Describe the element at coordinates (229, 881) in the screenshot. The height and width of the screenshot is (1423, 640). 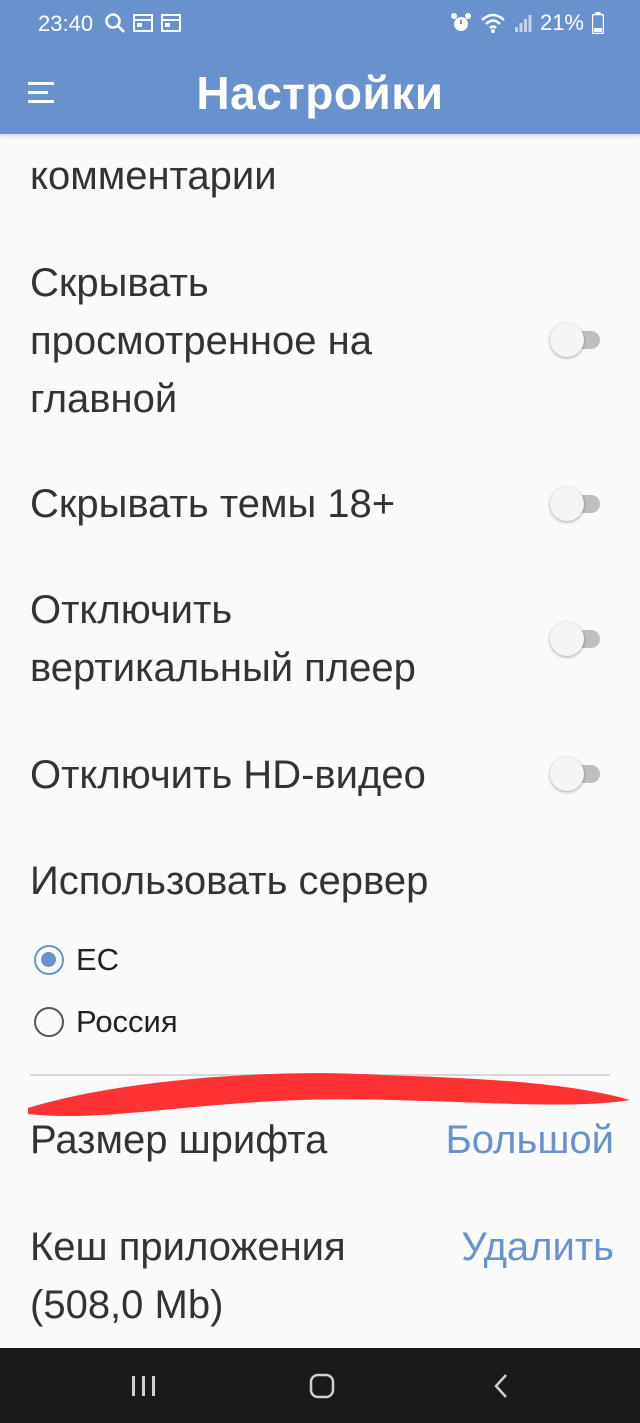
I see `server-label: Использовать сервер` at that location.